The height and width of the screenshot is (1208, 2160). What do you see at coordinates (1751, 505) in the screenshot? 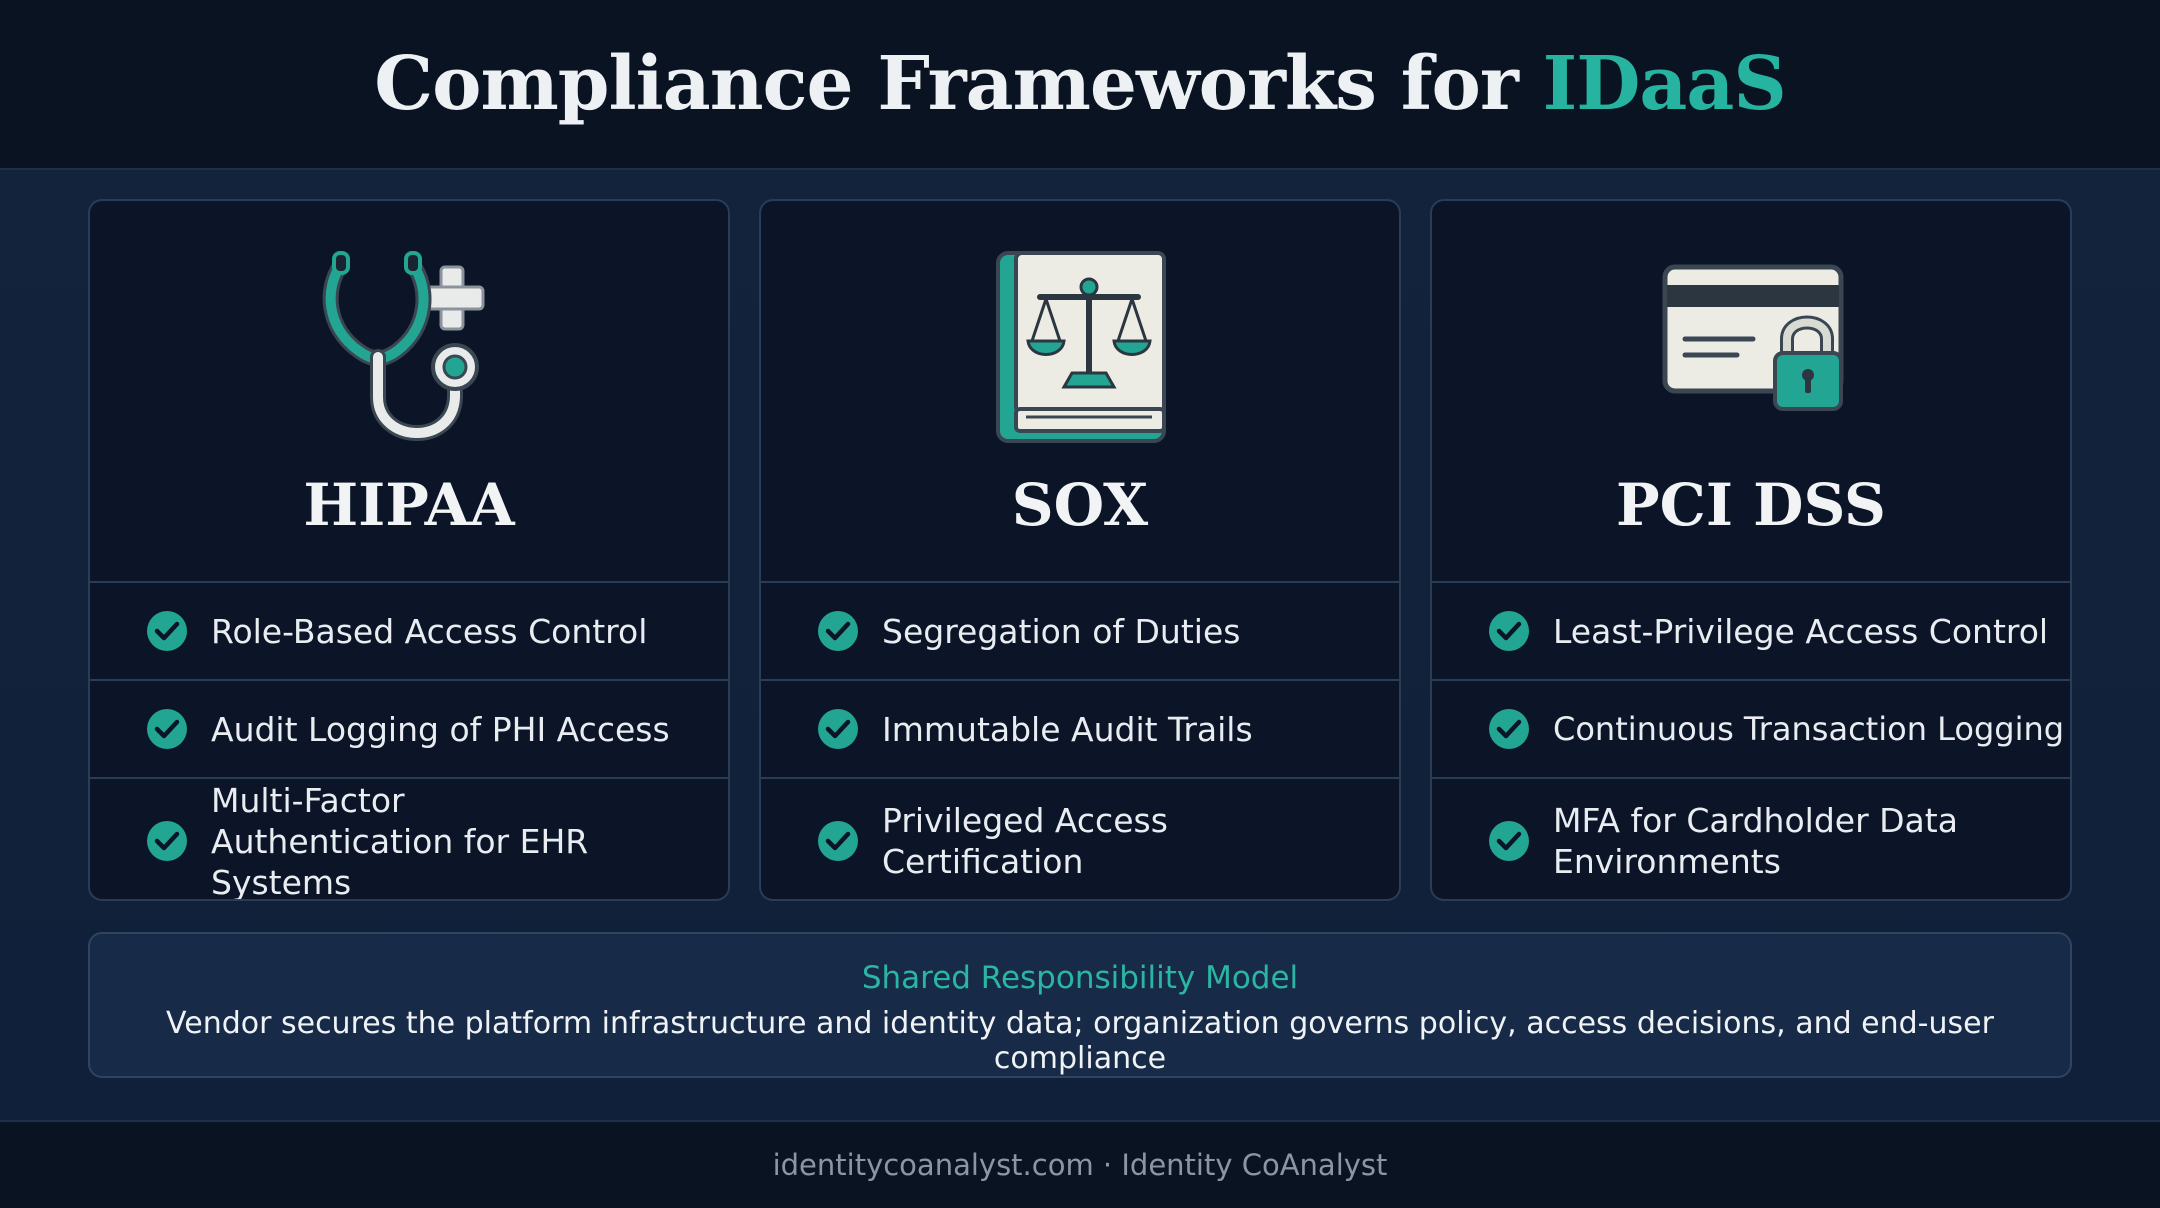
I see `card-title: PCI DSS` at bounding box center [1751, 505].